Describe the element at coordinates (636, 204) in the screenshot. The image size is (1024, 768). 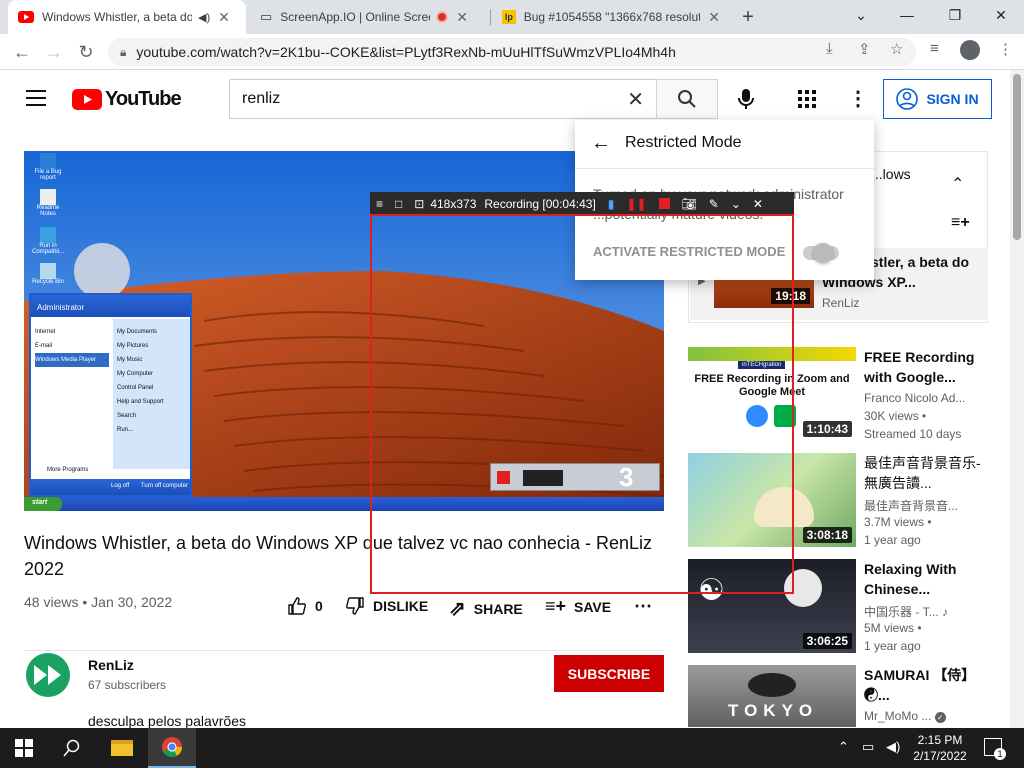
I see `recorder-pause-icon: ❚❚` at that location.